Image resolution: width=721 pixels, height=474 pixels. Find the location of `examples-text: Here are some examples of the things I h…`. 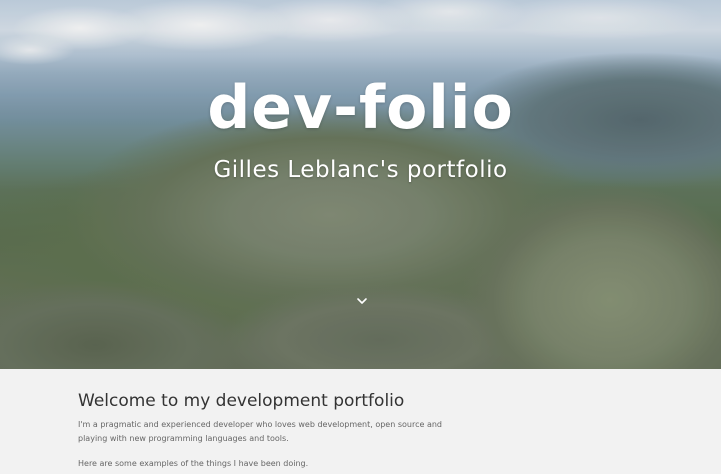

examples-text: Here are some examples of the things I h… is located at coordinates (193, 463).